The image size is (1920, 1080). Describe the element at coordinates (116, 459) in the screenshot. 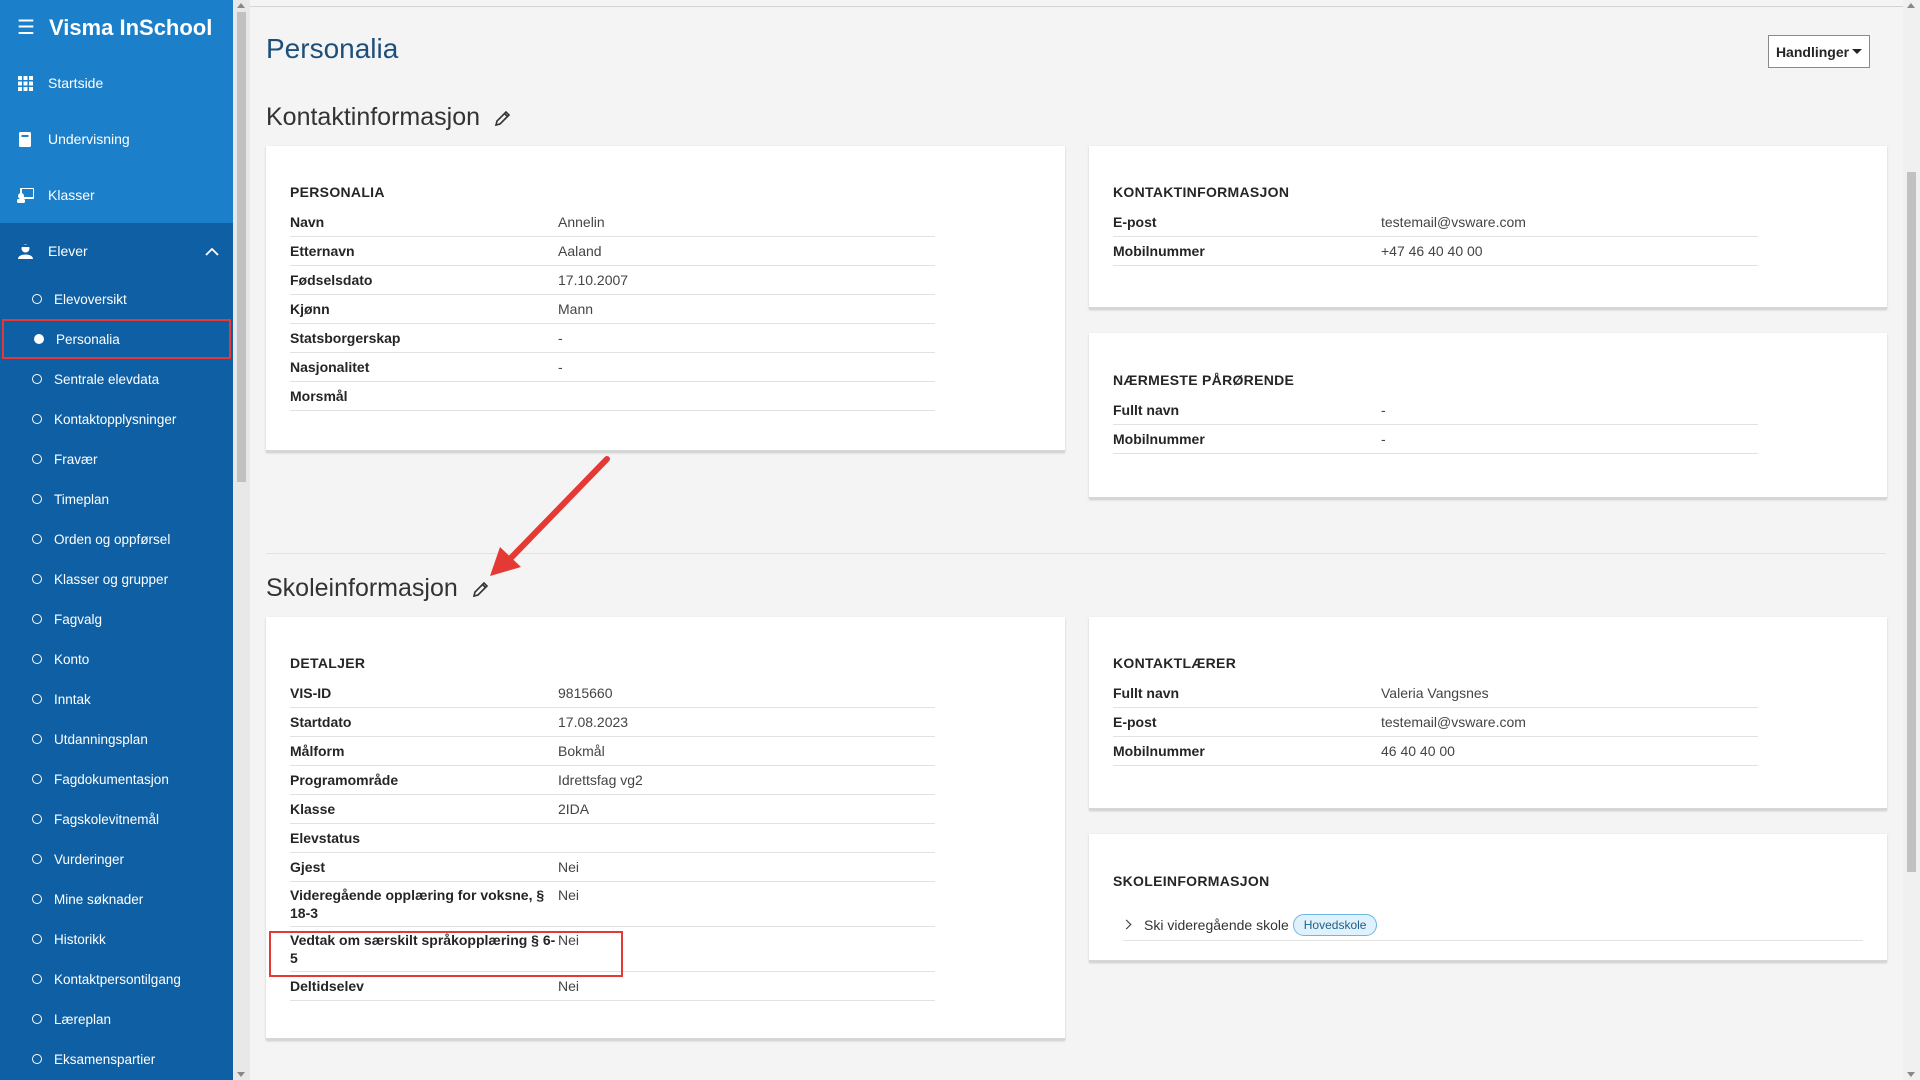

I see `sidebar-subitem-fravær: Fravær` at that location.